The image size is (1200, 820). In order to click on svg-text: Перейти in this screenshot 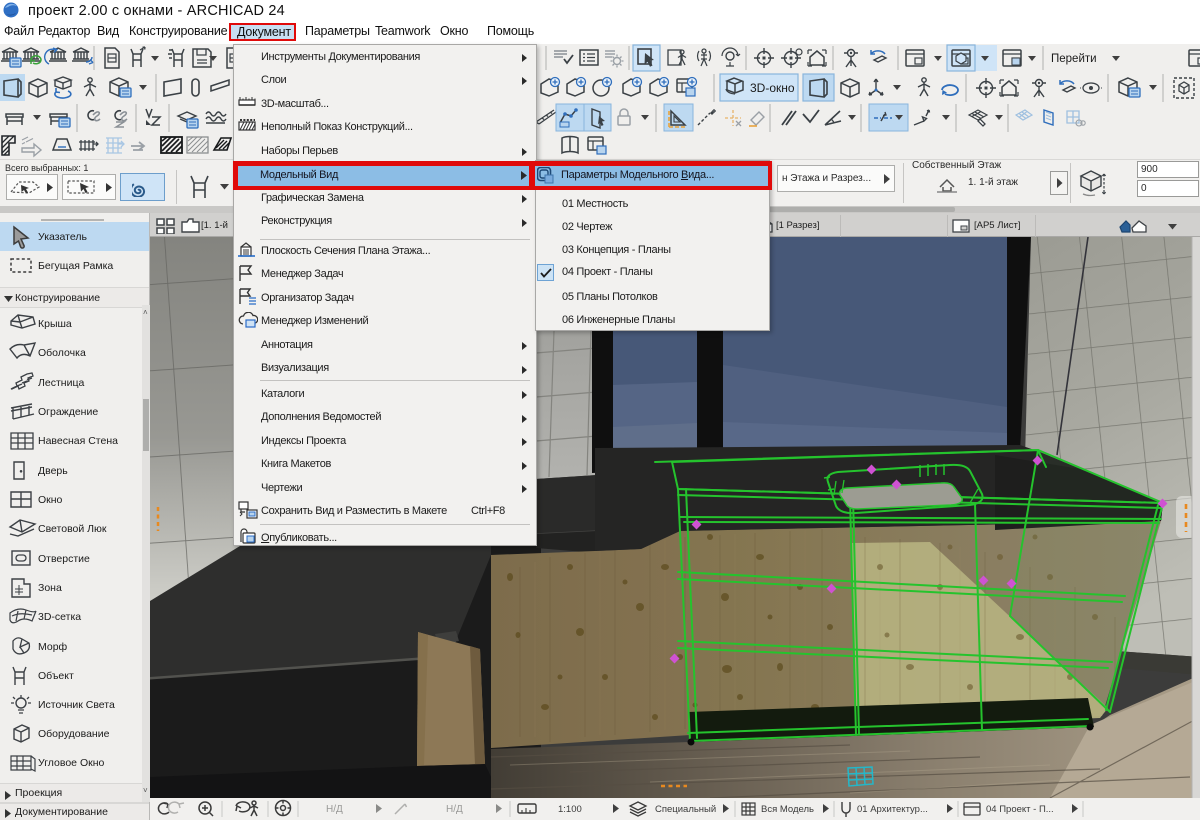, I will do `click(1074, 59)`.